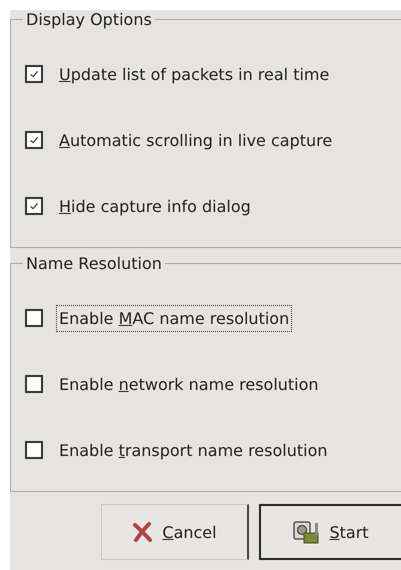 Image resolution: width=401 pixels, height=570 pixels. I want to click on group-title: Display Options, so click(89, 19).